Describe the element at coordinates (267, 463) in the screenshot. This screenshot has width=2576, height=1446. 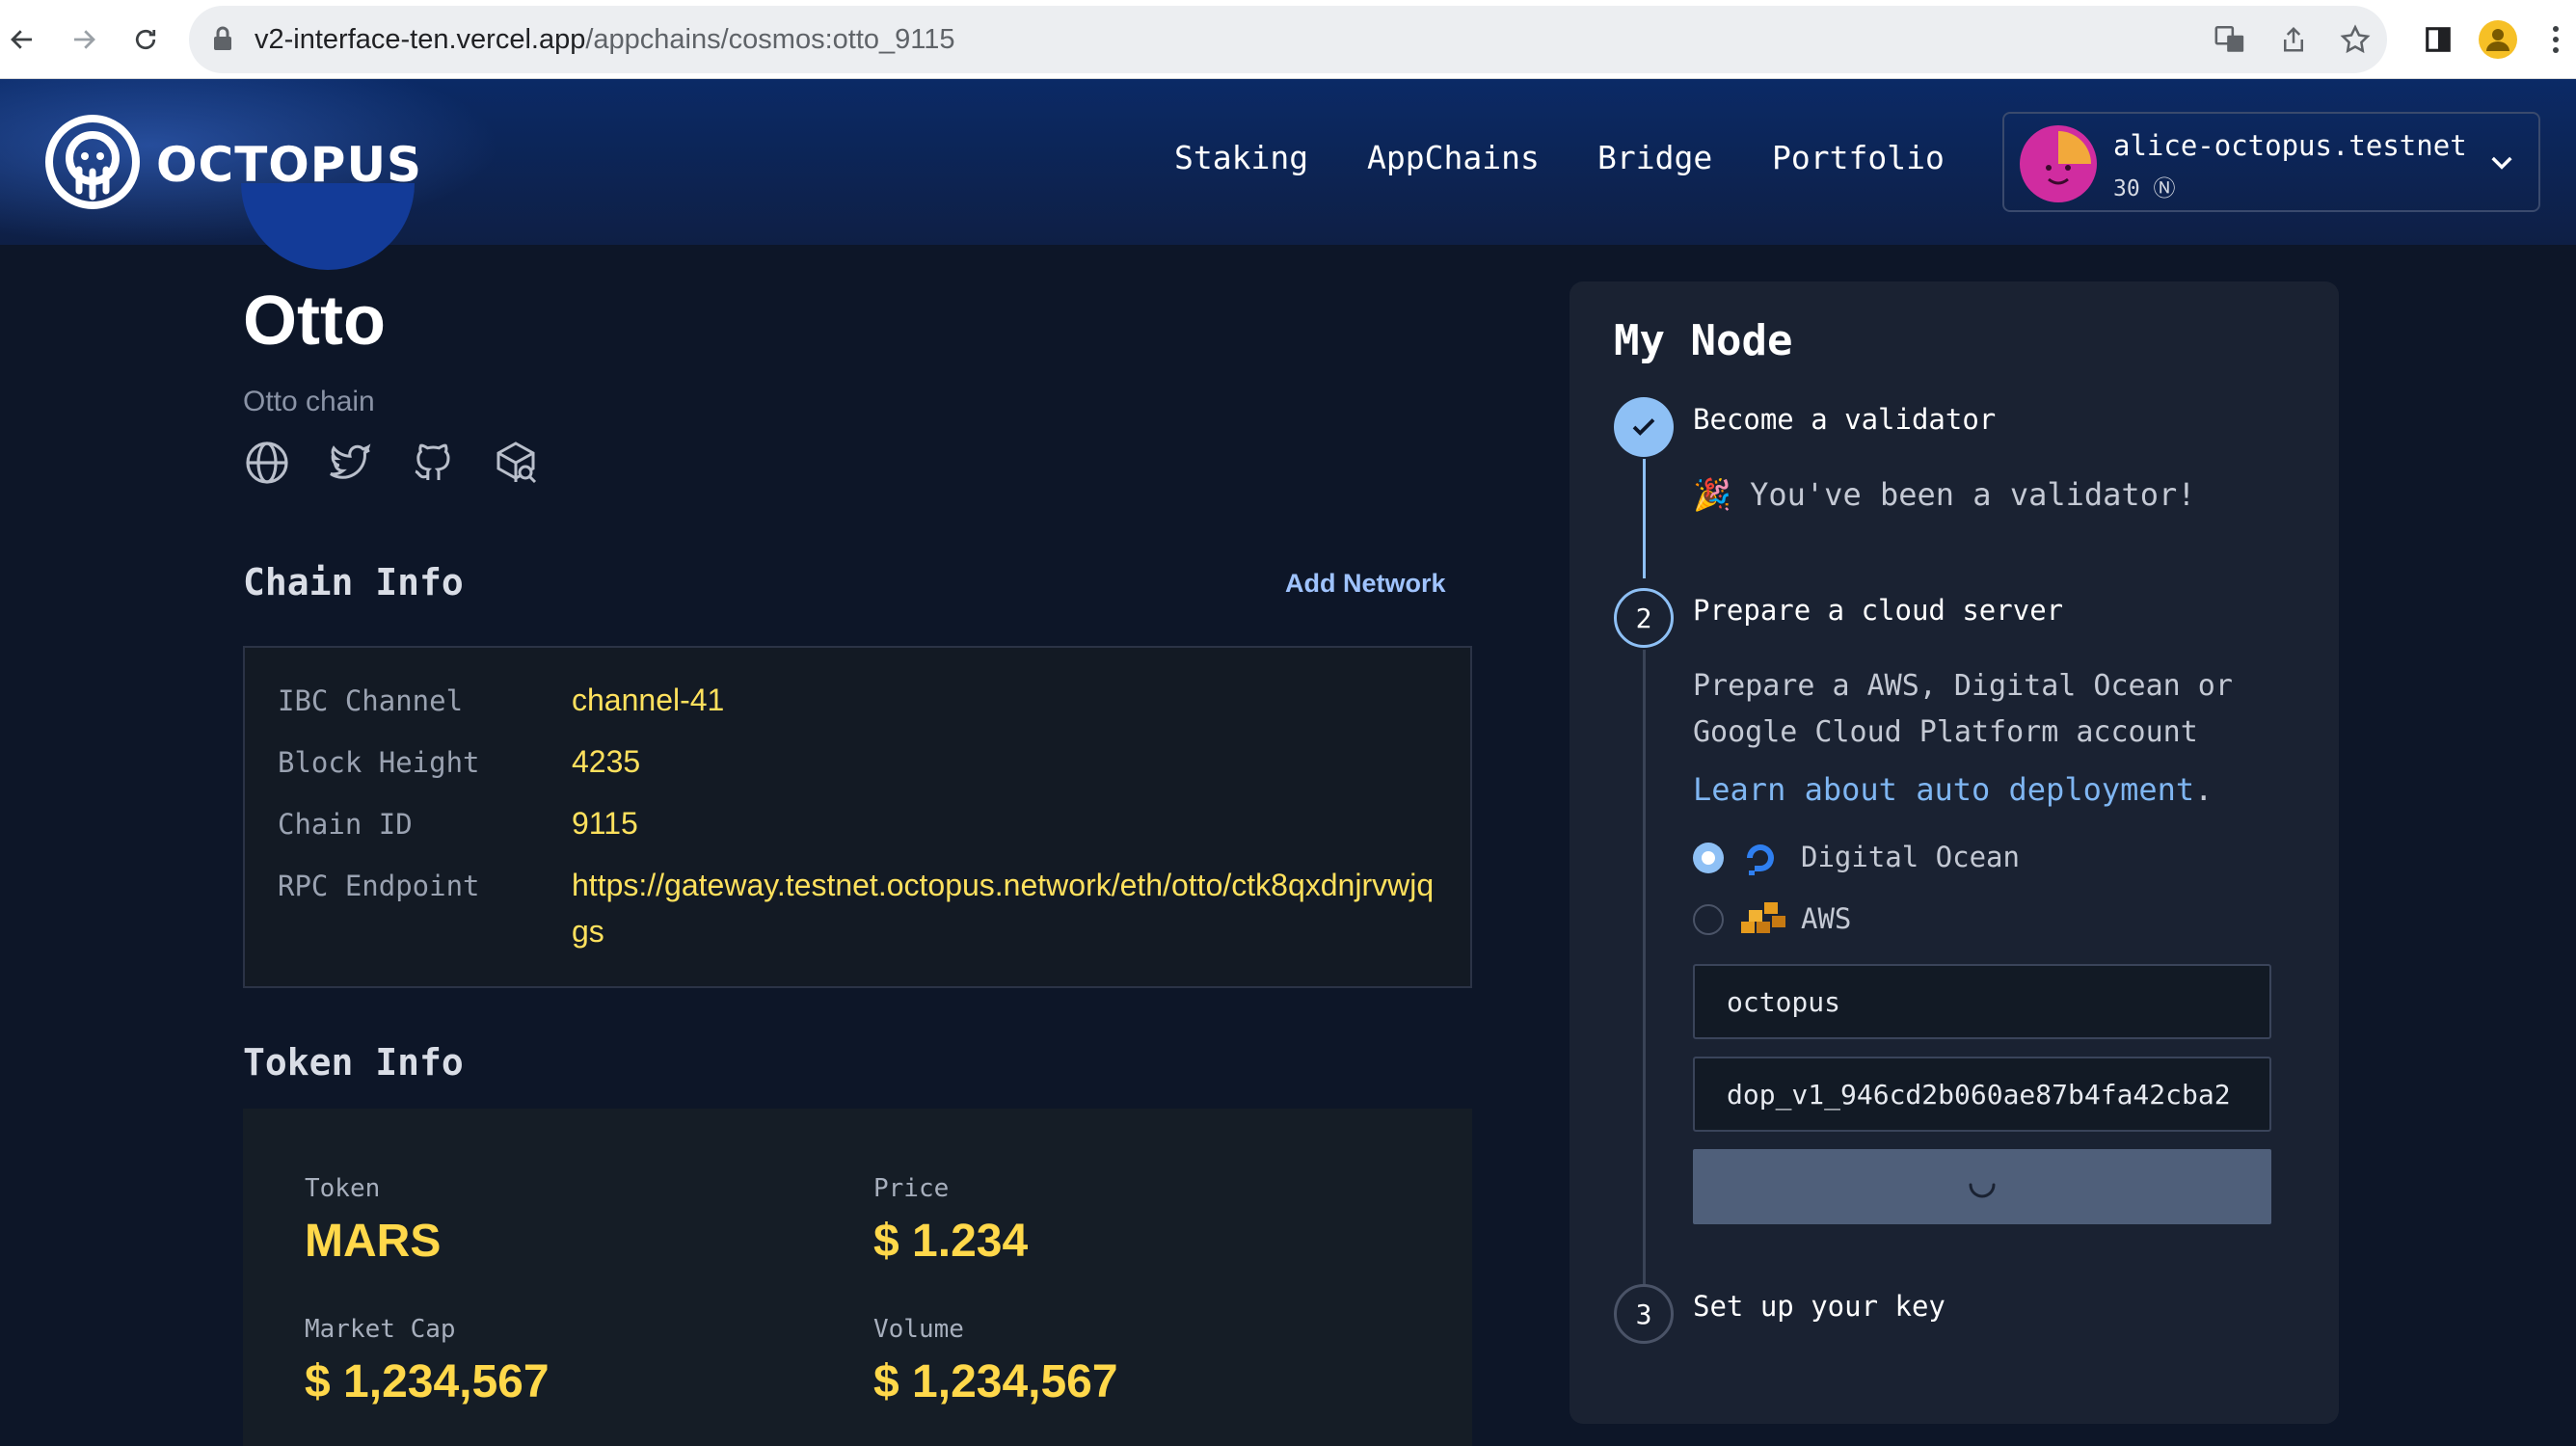
I see `website-icon` at that location.